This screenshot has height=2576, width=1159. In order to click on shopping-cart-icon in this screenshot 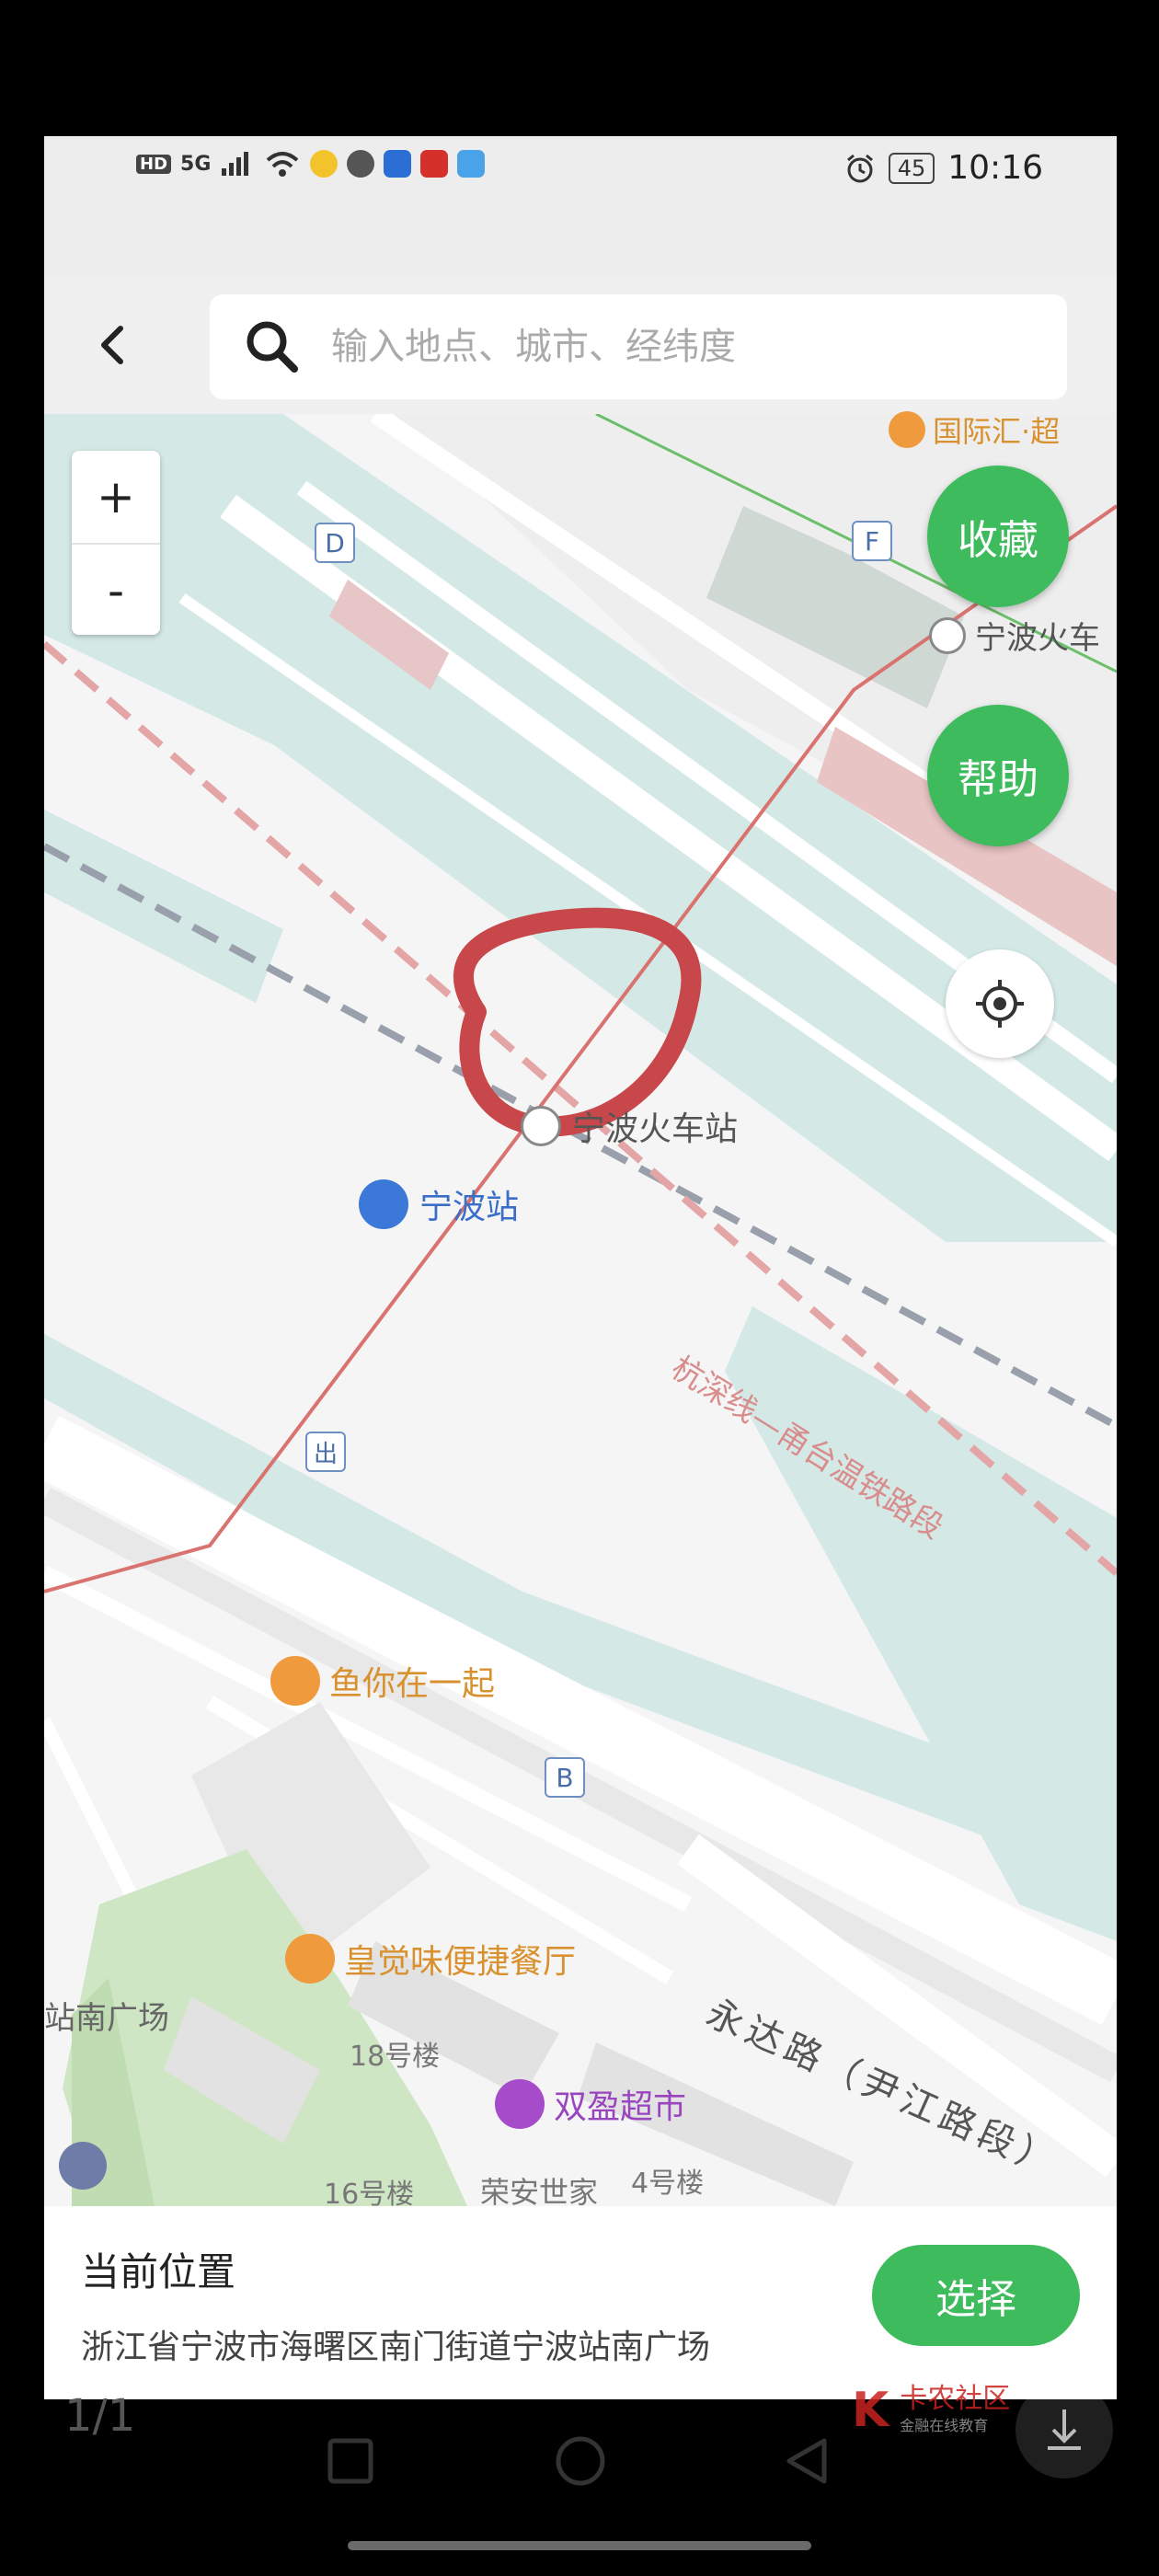, I will do `click(520, 2104)`.